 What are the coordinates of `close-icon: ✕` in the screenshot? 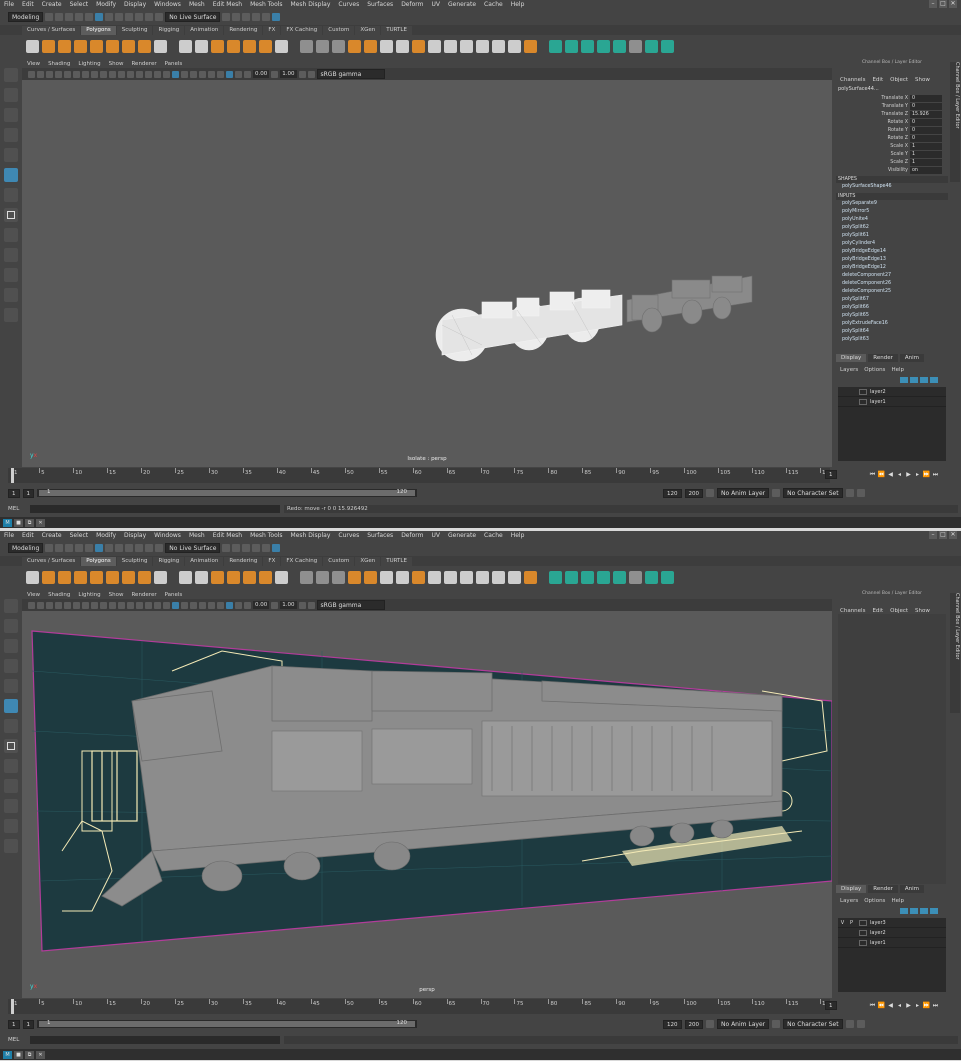 It's located at (40, 522).